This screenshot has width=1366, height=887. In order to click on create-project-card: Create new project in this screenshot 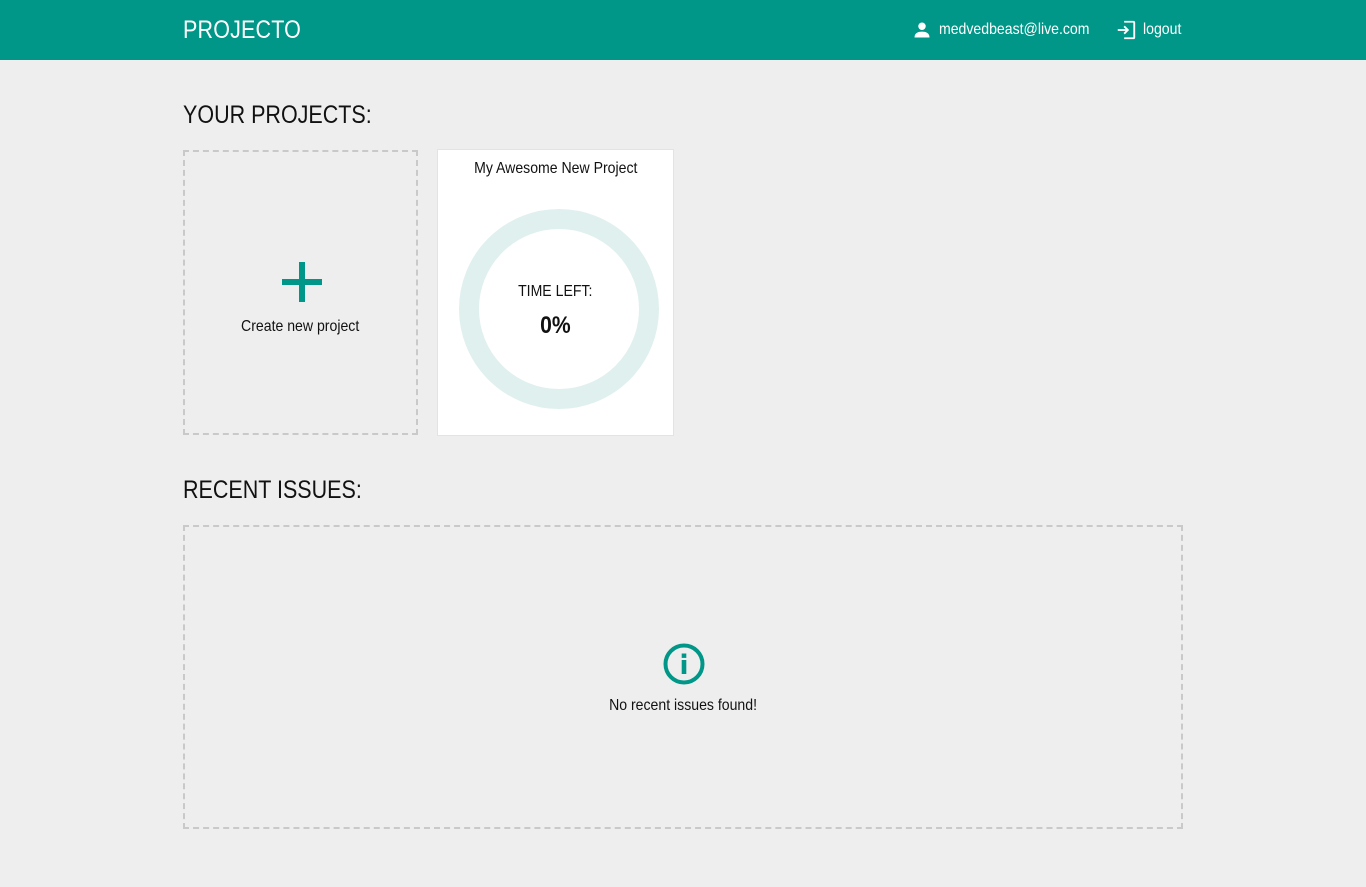, I will do `click(300, 292)`.